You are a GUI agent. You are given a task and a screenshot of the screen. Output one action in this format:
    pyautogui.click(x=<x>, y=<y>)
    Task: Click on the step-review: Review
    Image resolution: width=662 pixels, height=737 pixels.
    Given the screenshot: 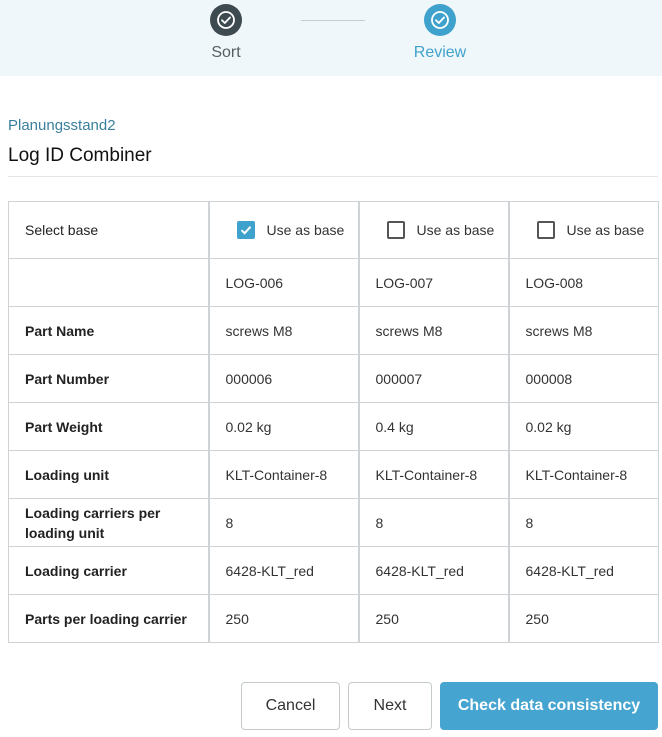 What is the action you would take?
    pyautogui.click(x=440, y=33)
    